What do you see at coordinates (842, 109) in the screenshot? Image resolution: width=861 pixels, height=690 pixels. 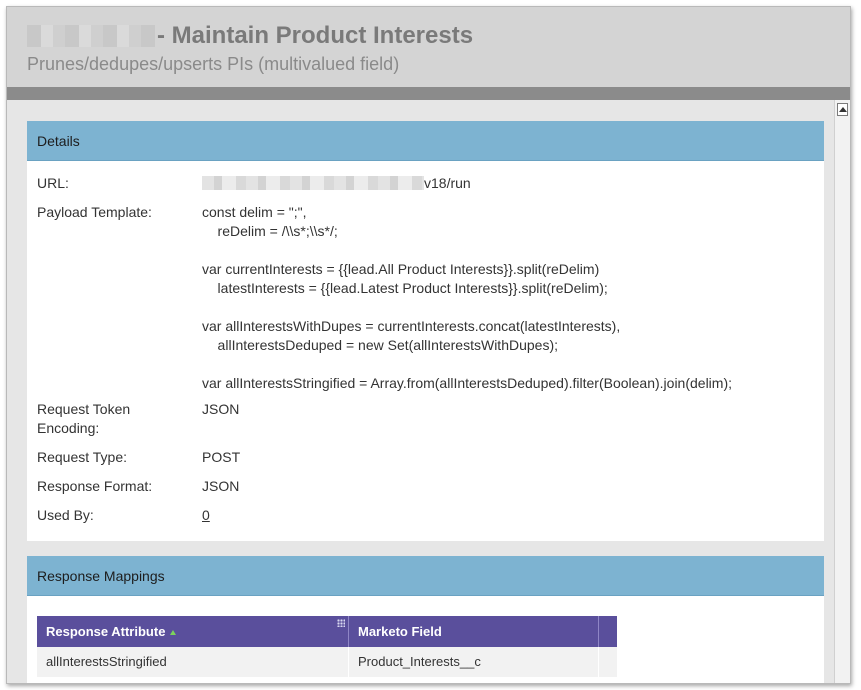 I see `scroll-up-arrow-icon` at bounding box center [842, 109].